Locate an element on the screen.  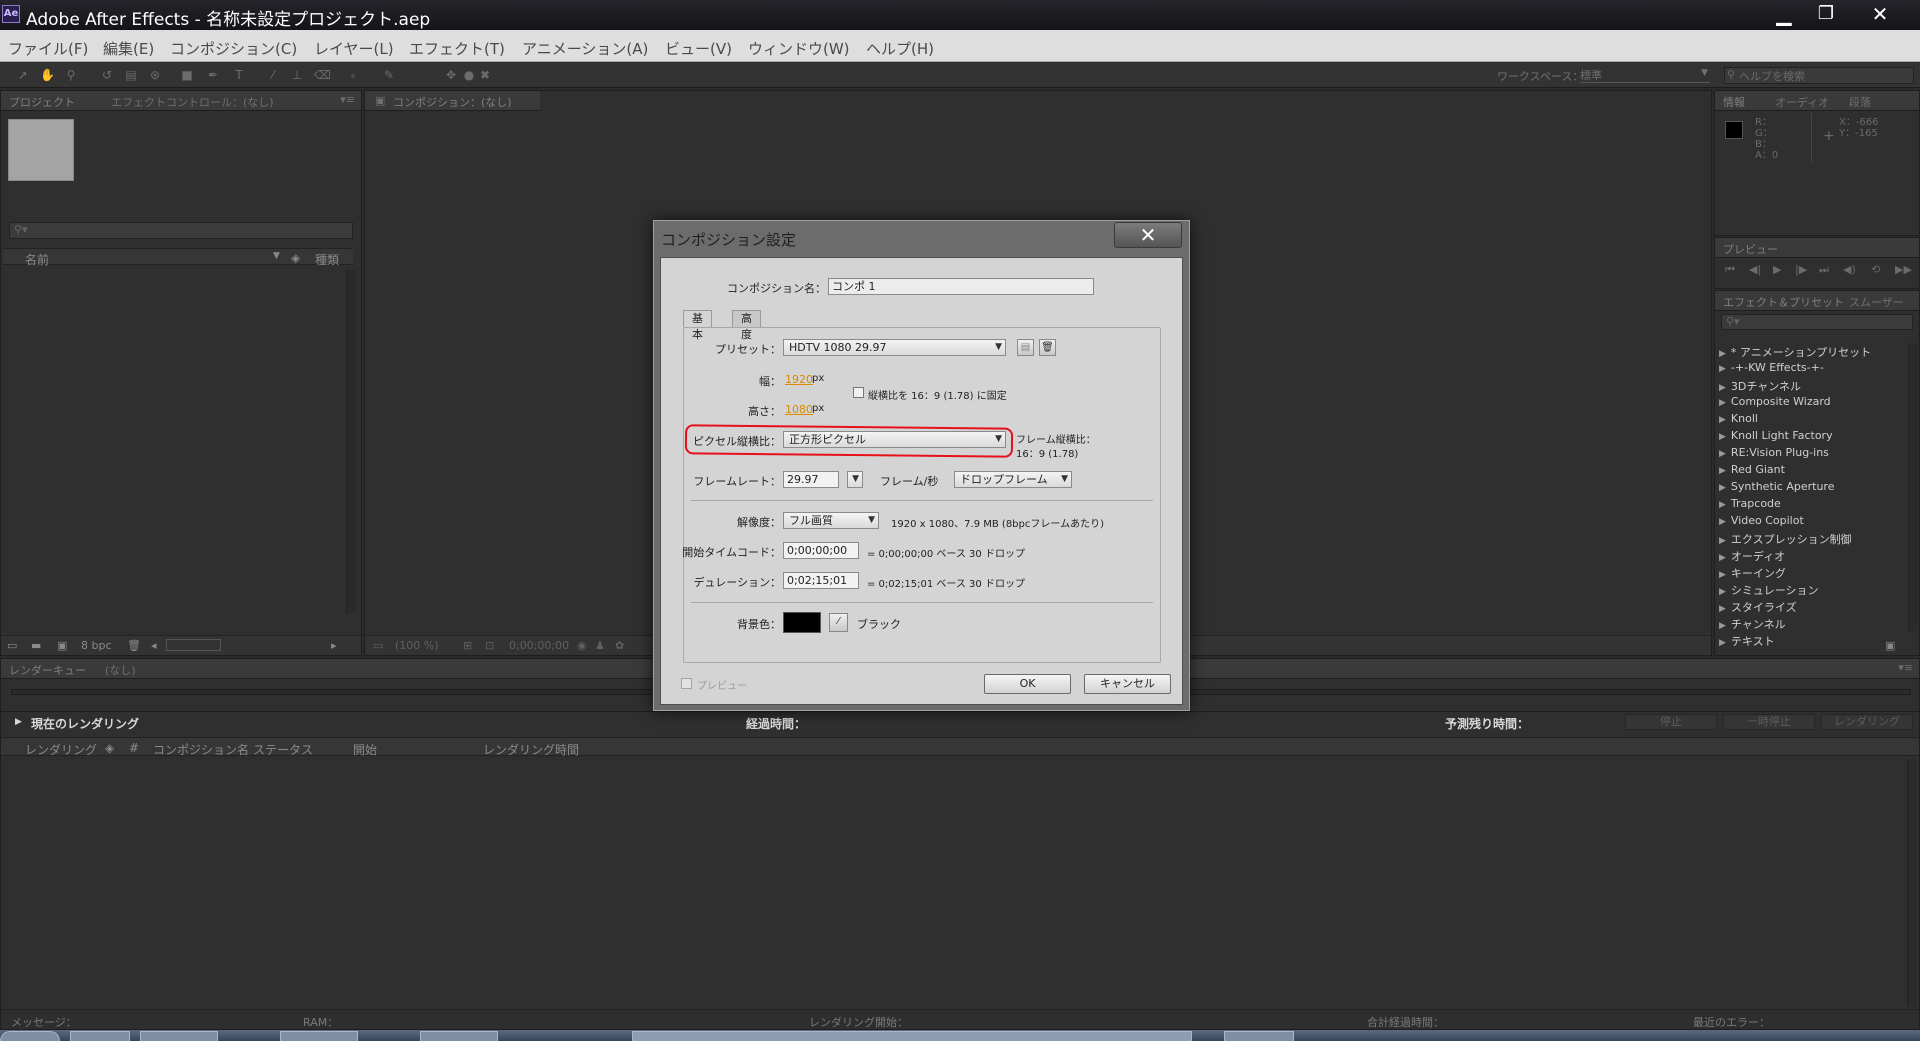
interpret-footage-icon: ▭ is located at coordinates (12, 645).